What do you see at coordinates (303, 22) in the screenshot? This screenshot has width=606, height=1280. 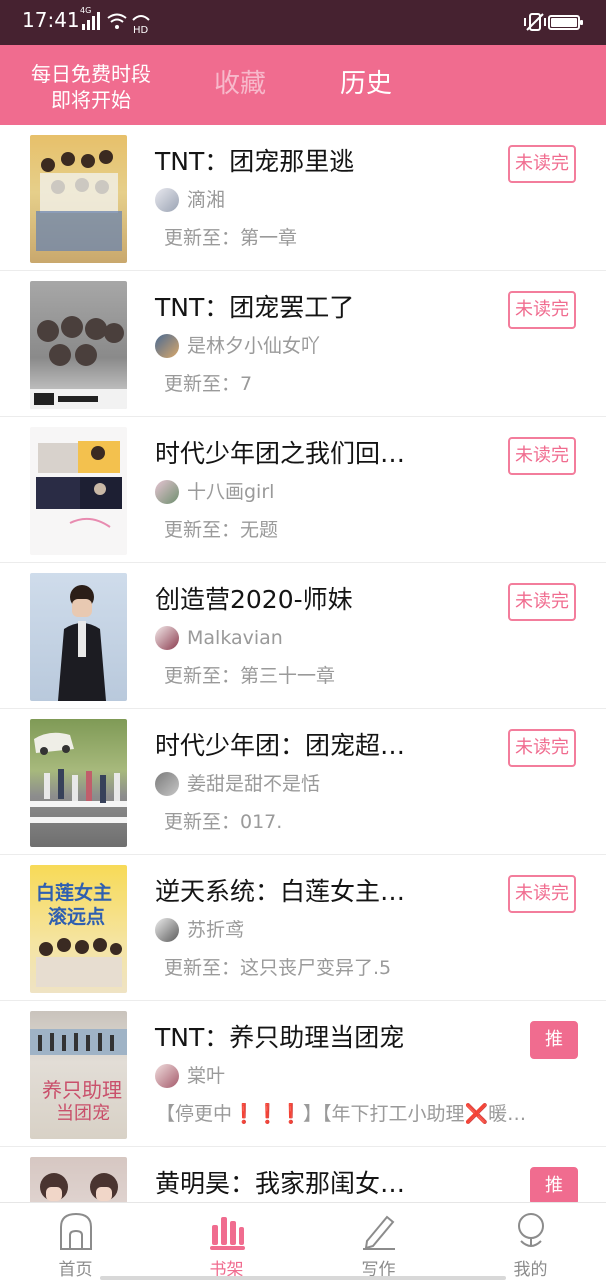 I see `status-bar: 17:41 4G HD` at bounding box center [303, 22].